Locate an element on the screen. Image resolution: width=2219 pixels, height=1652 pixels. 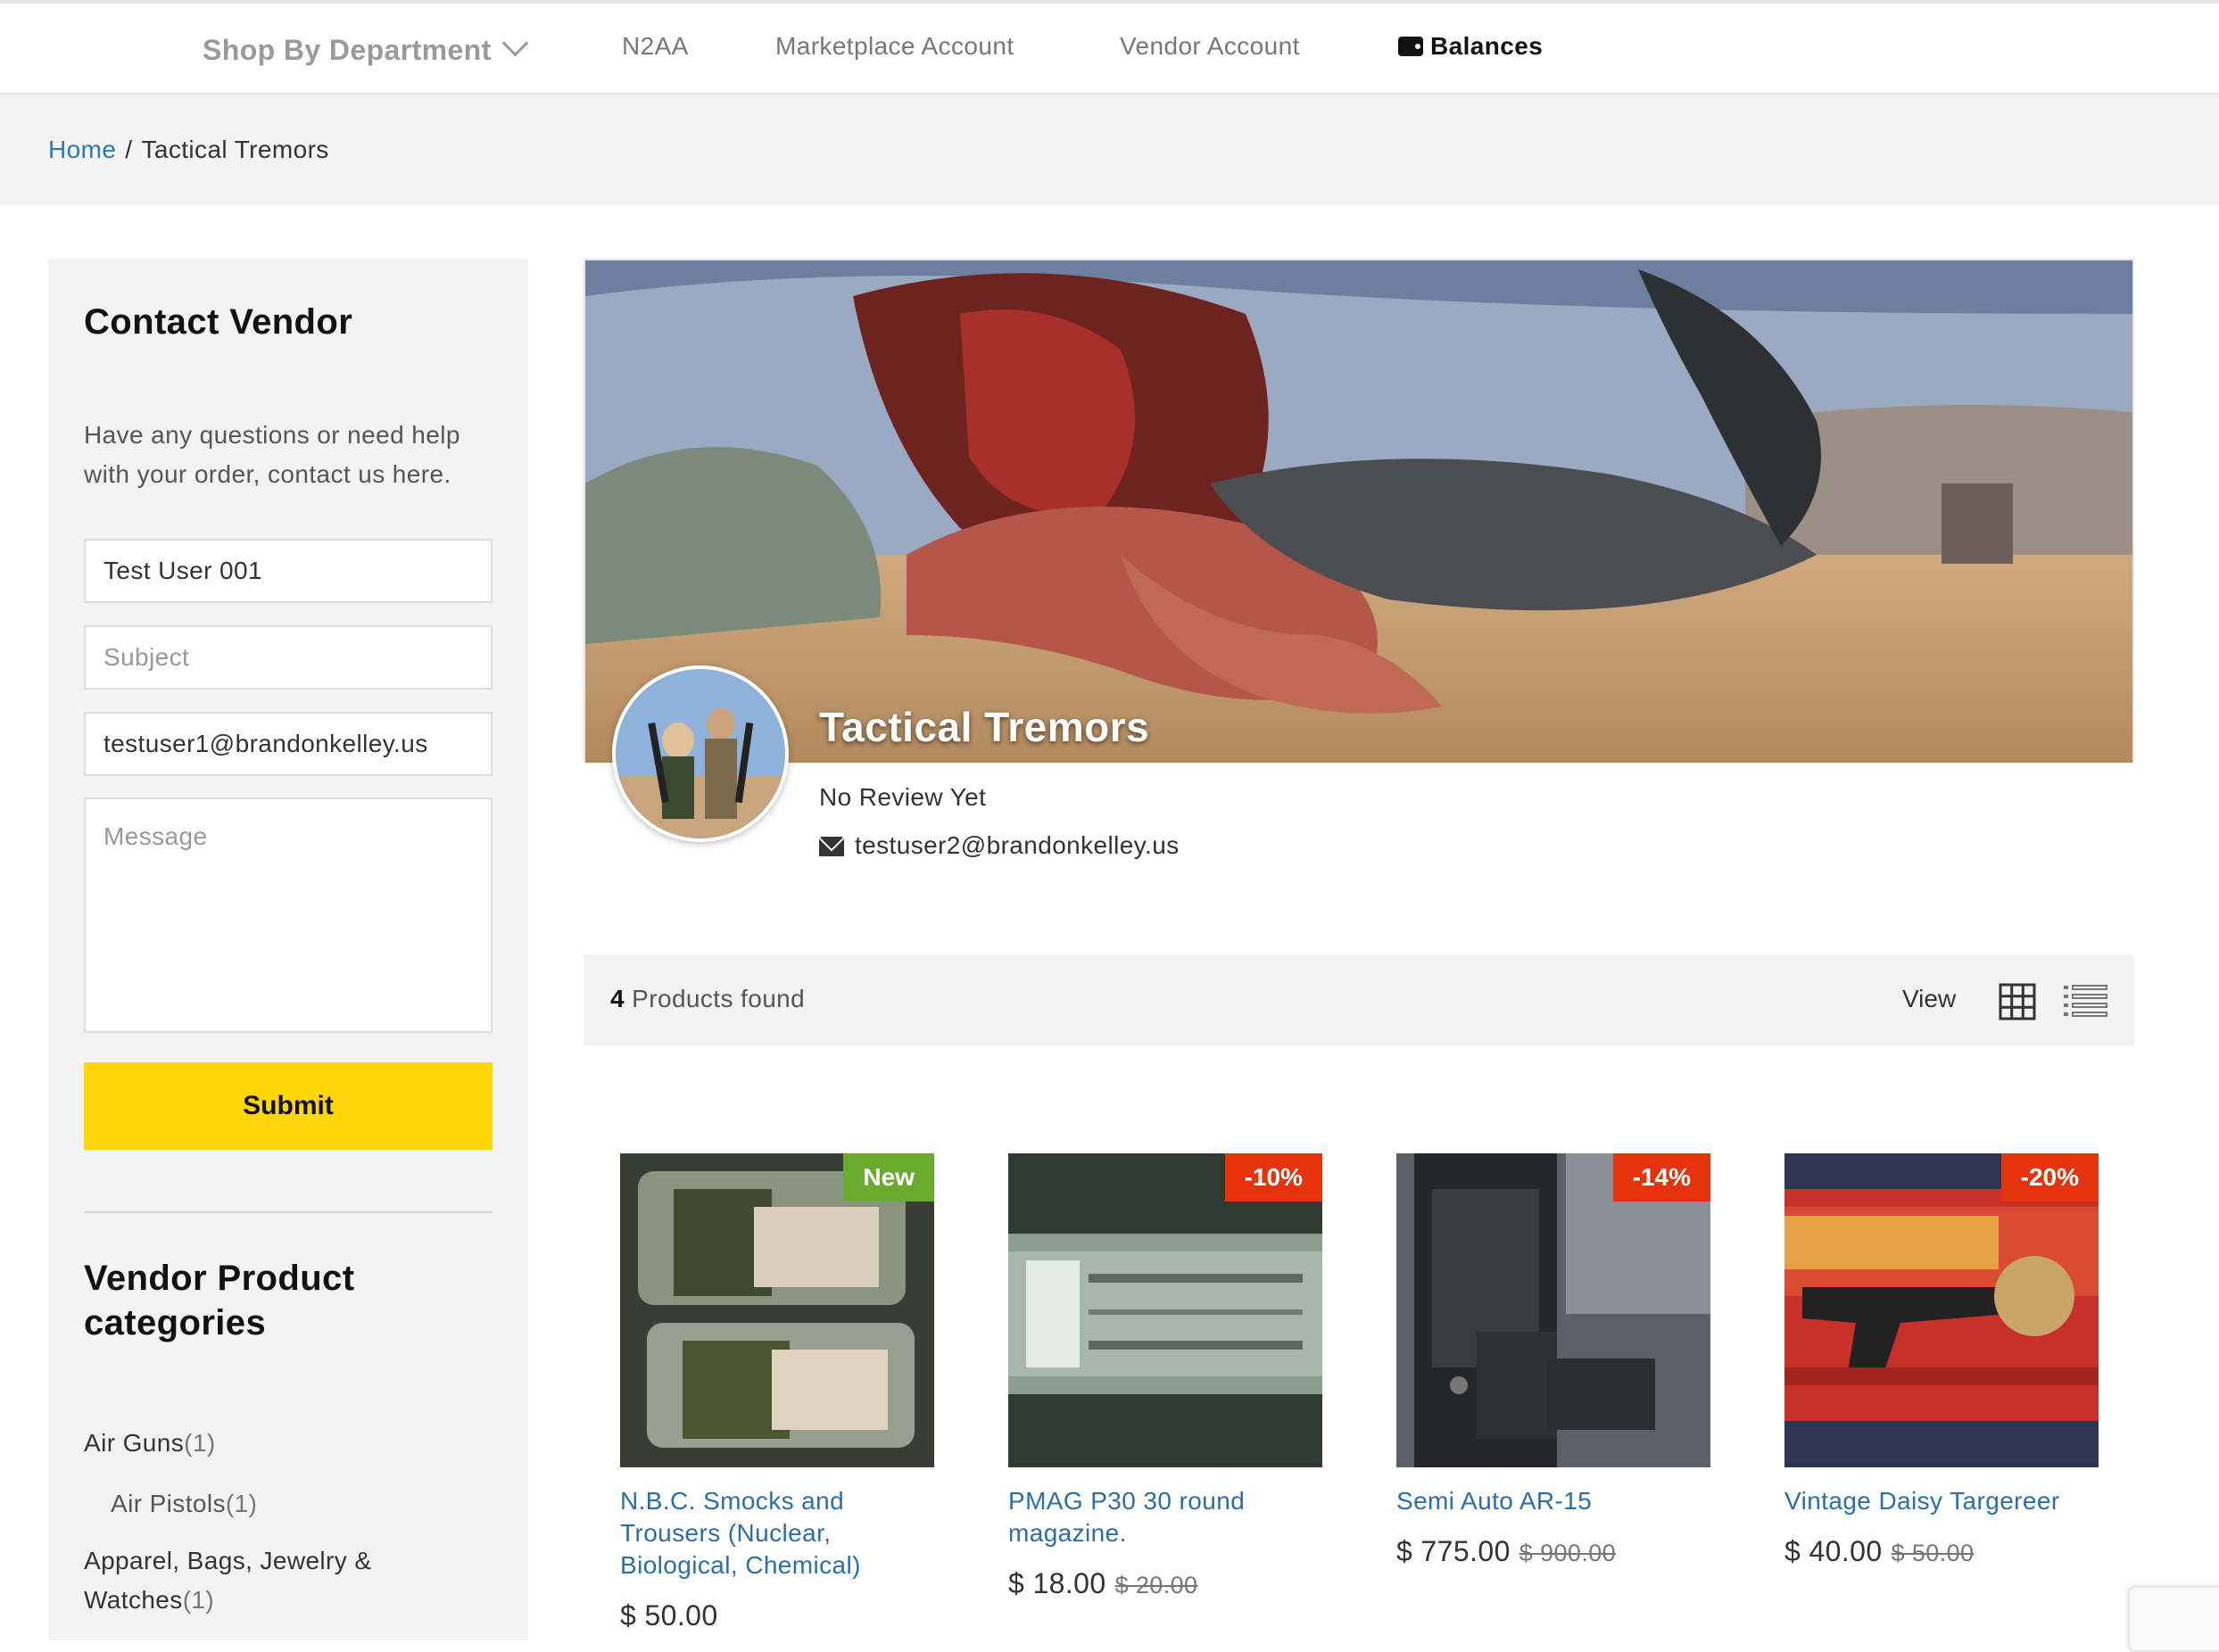
name-field is located at coordinates (288, 571).